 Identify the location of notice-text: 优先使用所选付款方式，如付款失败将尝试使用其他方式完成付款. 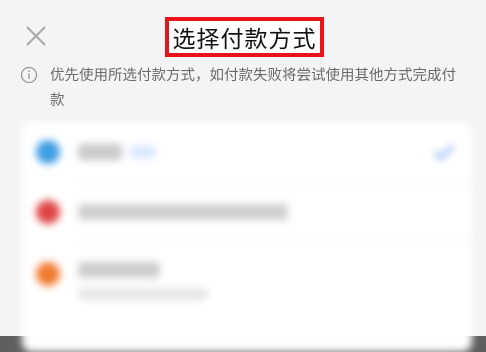
(253, 88).